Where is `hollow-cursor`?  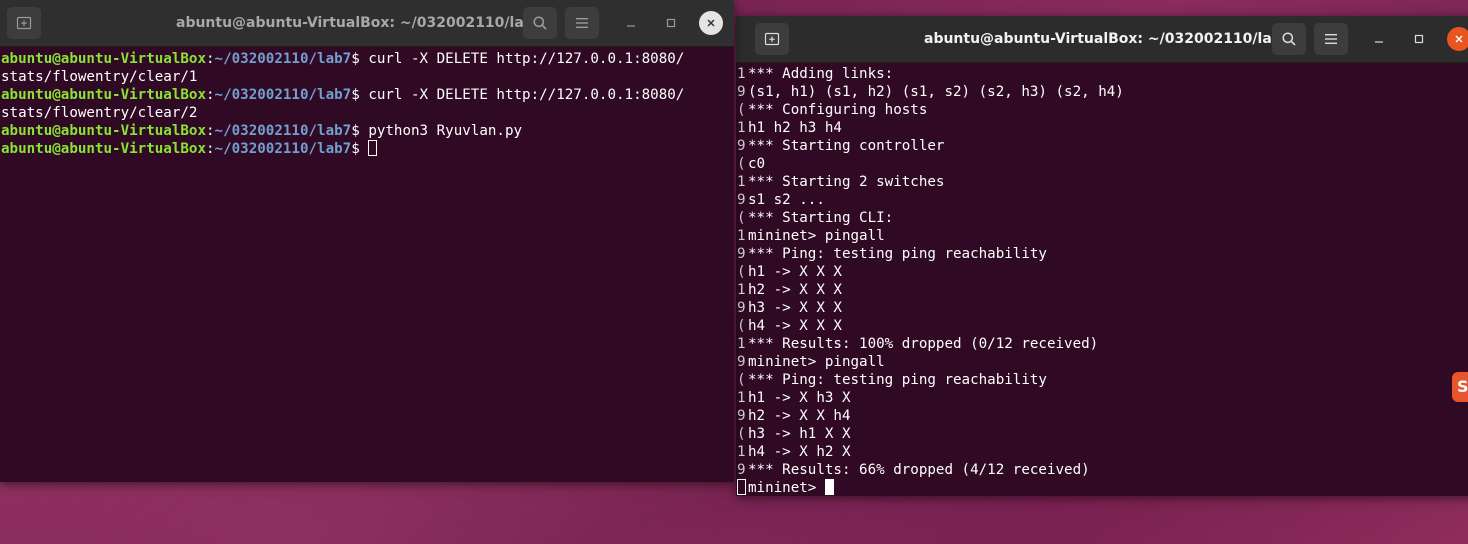
hollow-cursor is located at coordinates (741, 487).